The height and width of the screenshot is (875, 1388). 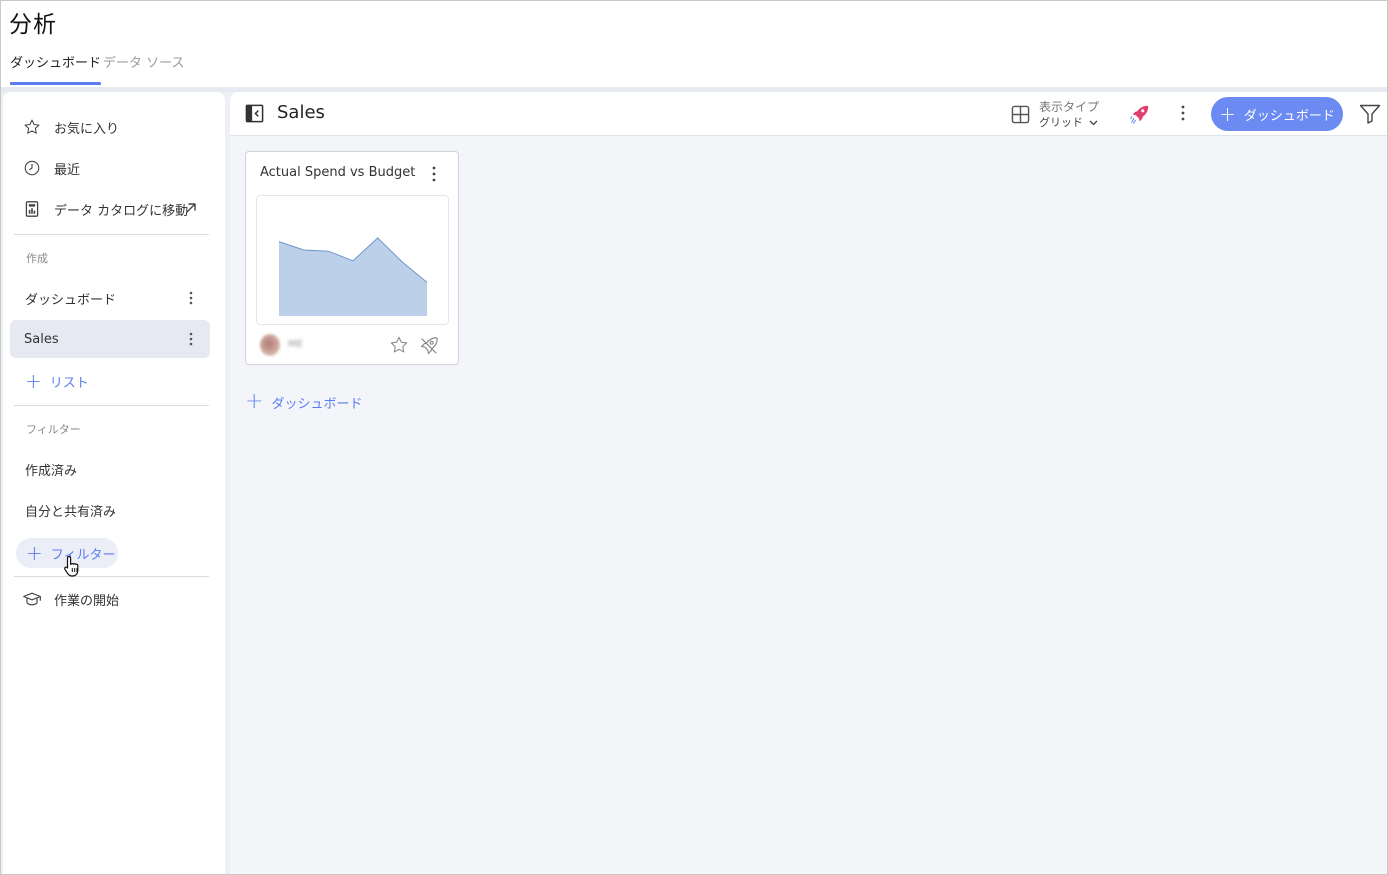 I want to click on sidebar-item-label: 最近, so click(x=67, y=170).